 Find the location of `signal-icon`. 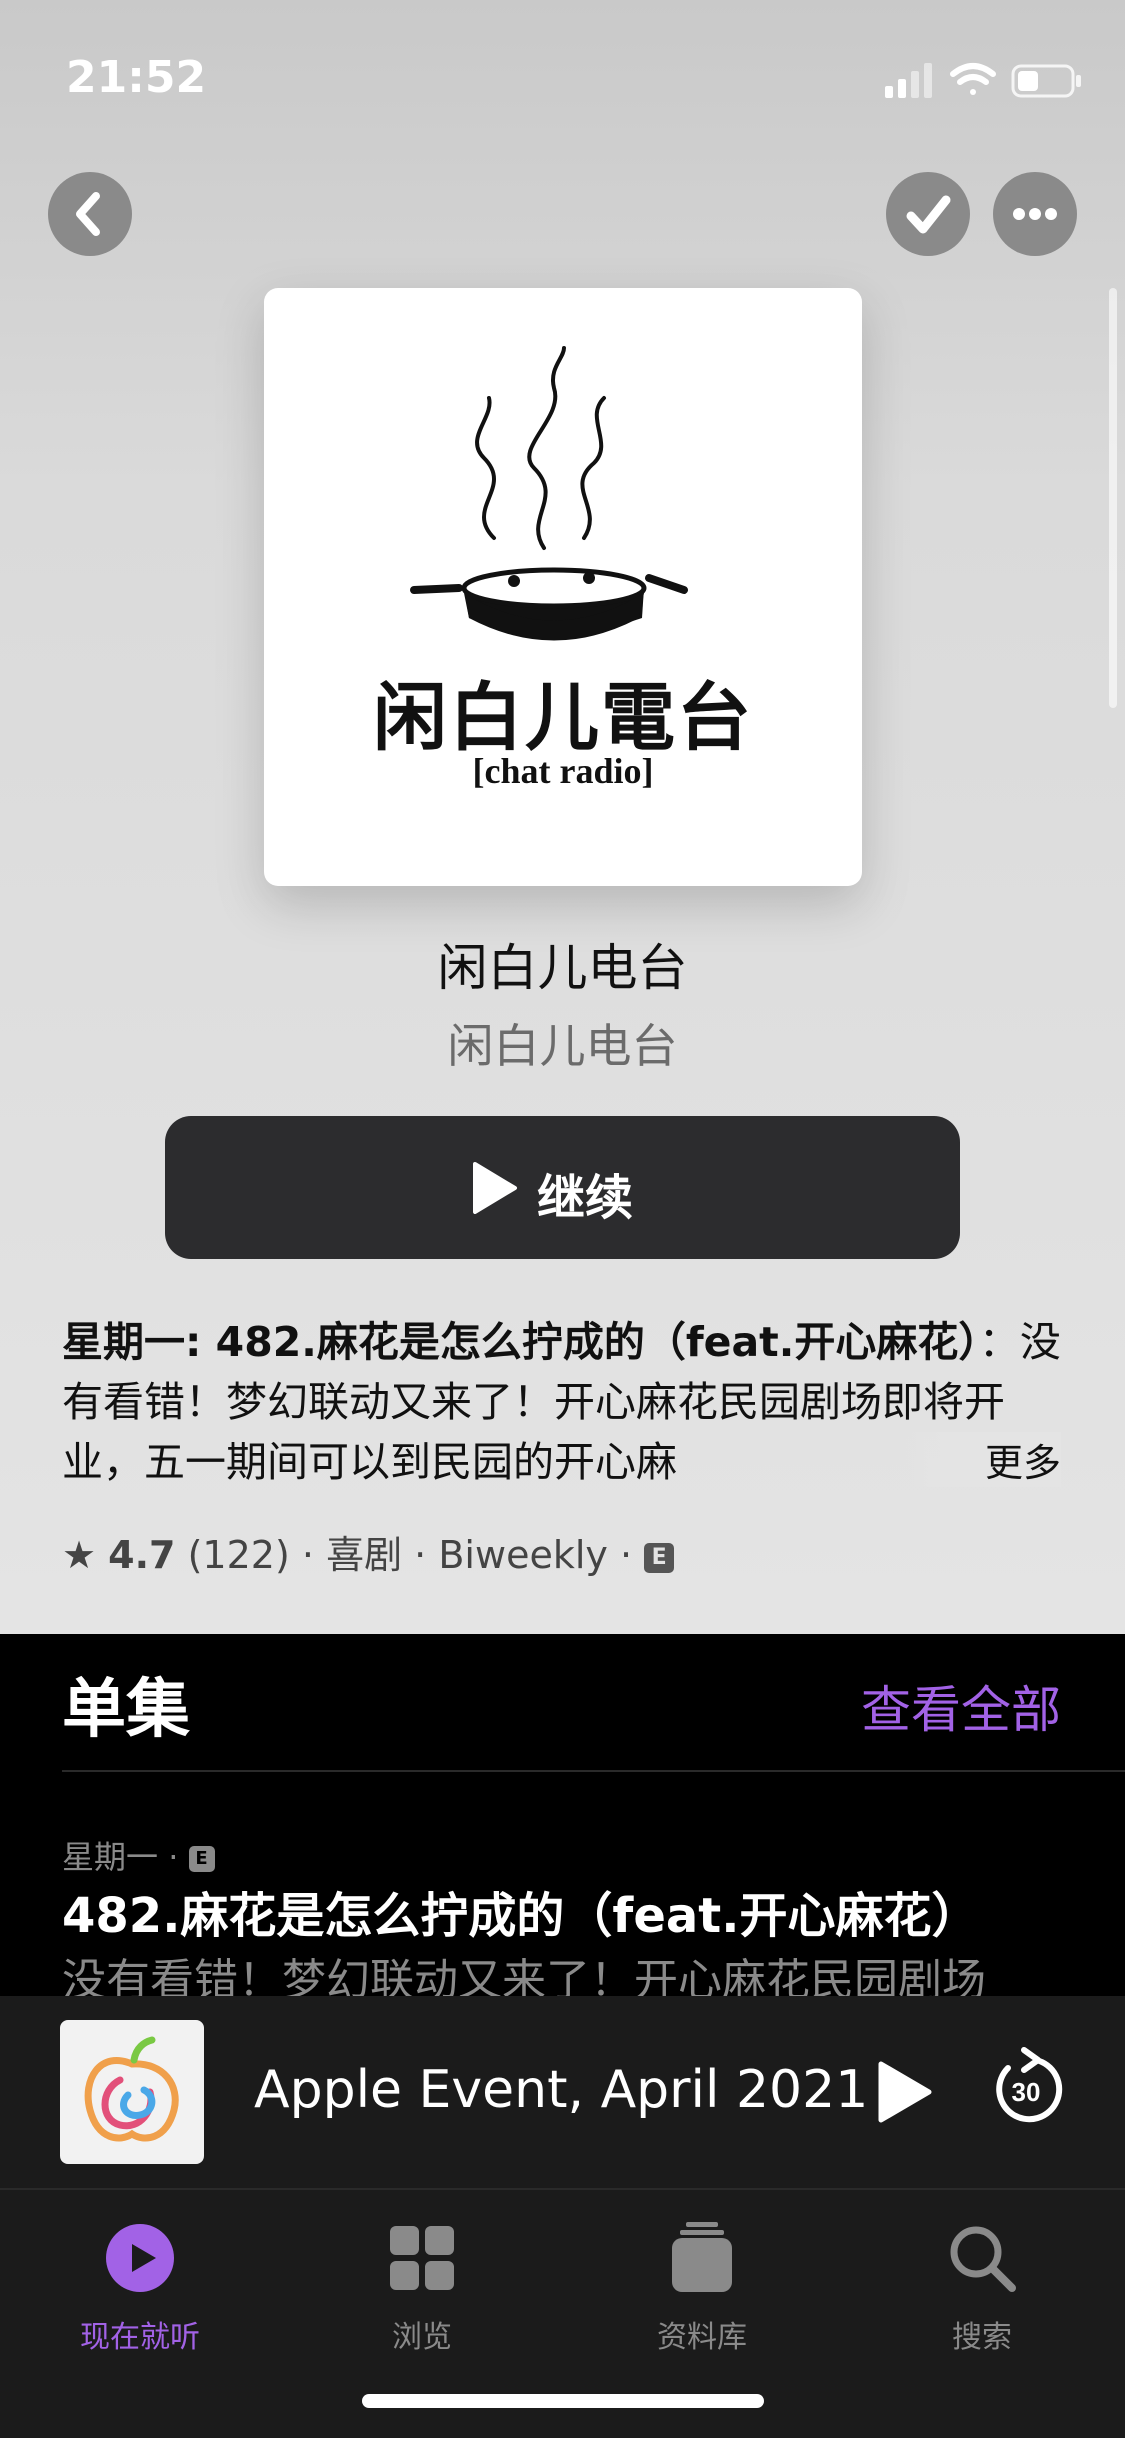

signal-icon is located at coordinates (983, 80).